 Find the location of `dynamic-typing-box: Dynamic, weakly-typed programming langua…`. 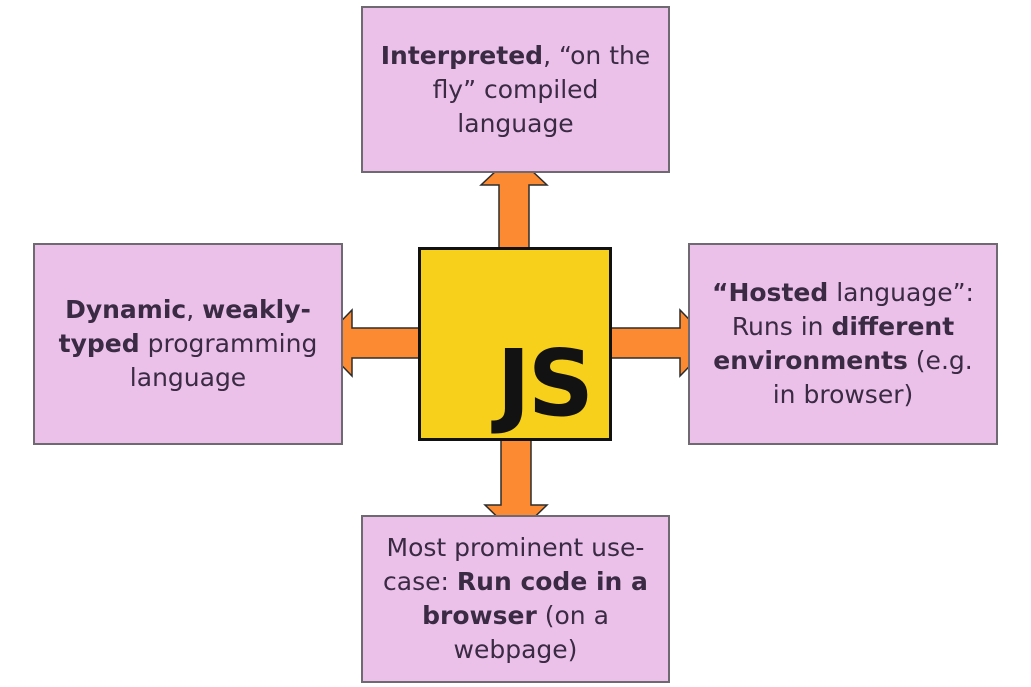

dynamic-typing-box: Dynamic, weakly-typed programming langua… is located at coordinates (188, 344).